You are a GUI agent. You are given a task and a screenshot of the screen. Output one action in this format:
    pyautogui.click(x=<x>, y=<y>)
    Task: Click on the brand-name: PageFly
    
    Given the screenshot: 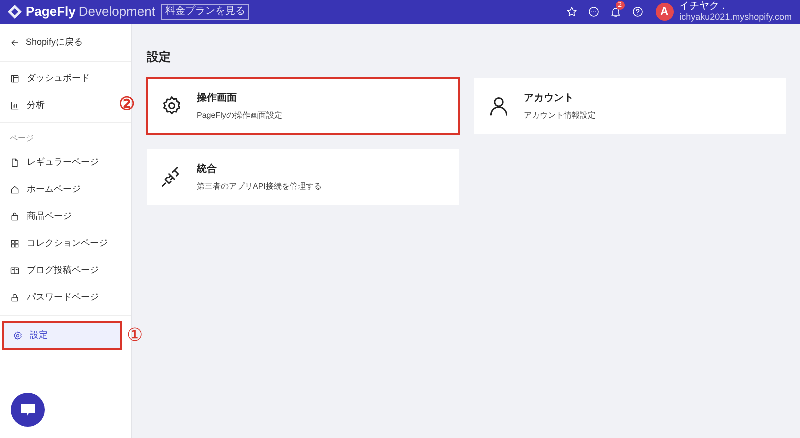 What is the action you would take?
    pyautogui.click(x=51, y=12)
    